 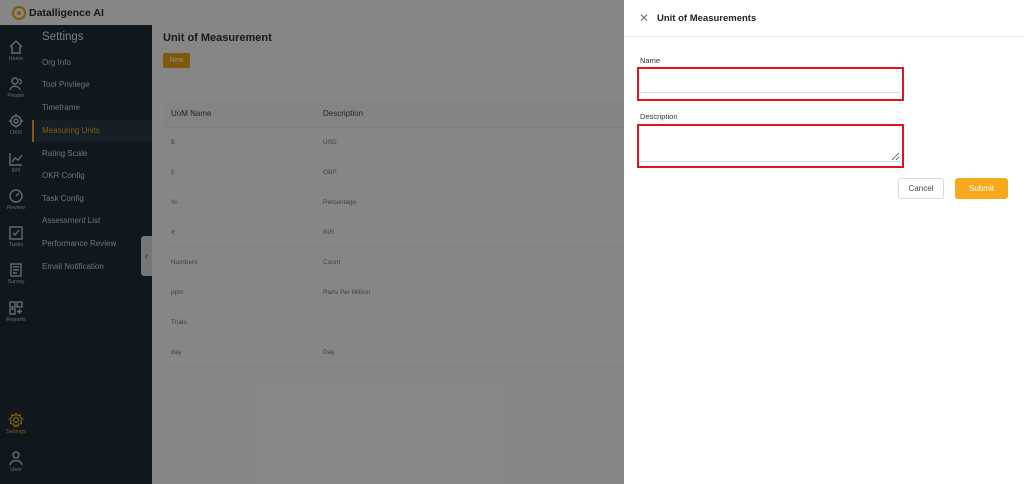 What do you see at coordinates (981, 188) in the screenshot?
I see `submit-button: Submit` at bounding box center [981, 188].